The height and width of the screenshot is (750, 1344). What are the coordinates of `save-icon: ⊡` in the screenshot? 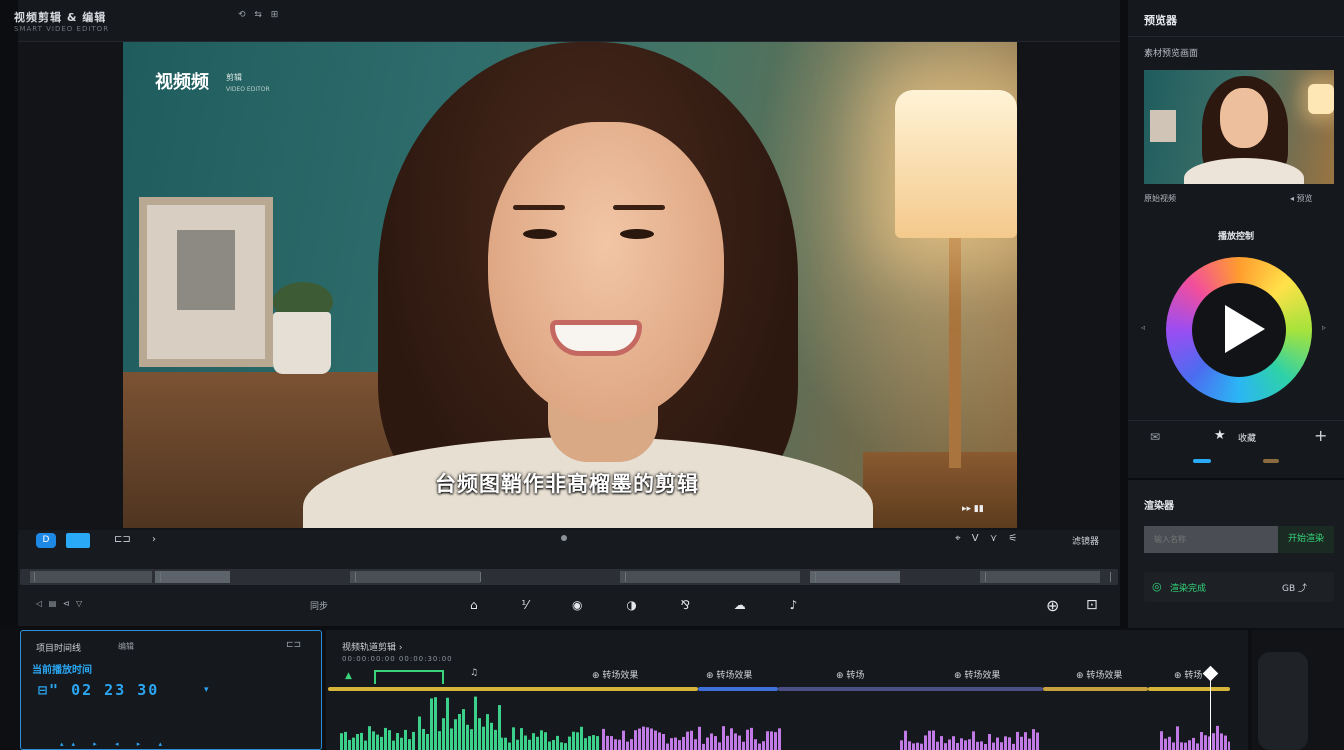 It's located at (1092, 605).